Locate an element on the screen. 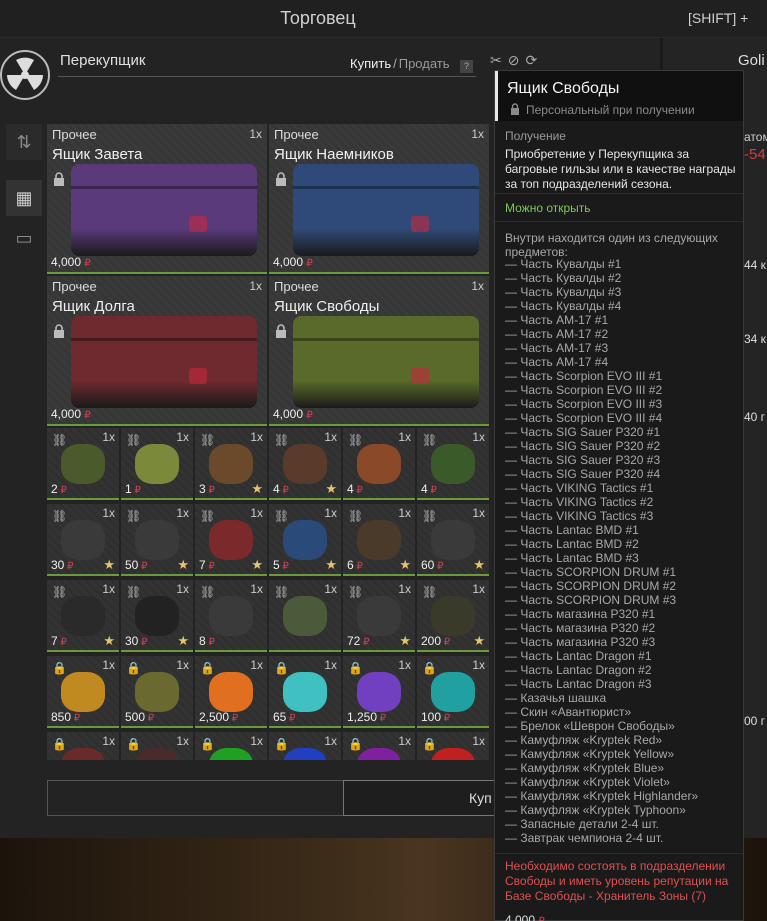  shift-hint: [SHIFT] + is located at coordinates (718, 18).